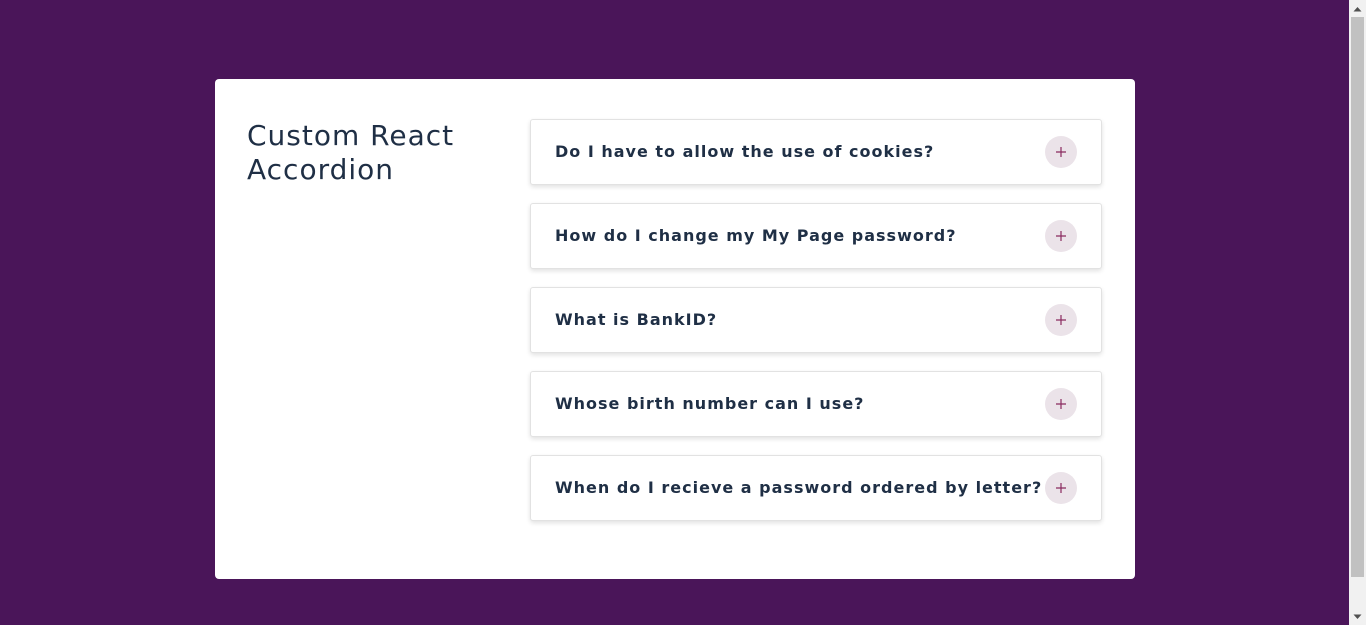 The width and height of the screenshot is (1366, 625). Describe the element at coordinates (745, 151) in the screenshot. I see `accordion-question: Do I have to allow the use of cookies?` at that location.